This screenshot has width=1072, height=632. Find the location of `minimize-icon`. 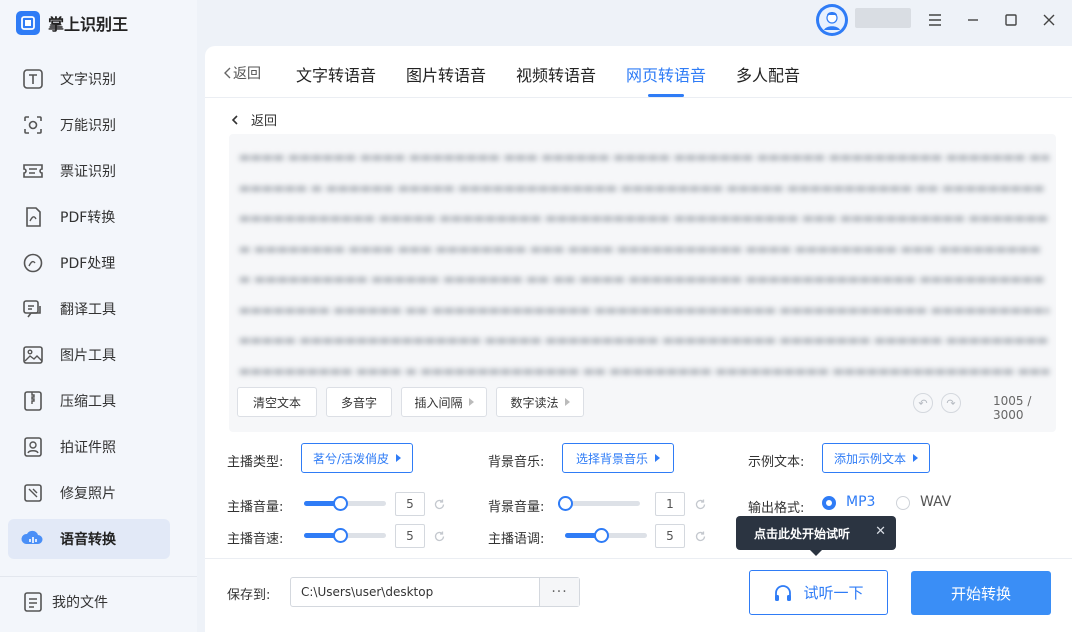

minimize-icon is located at coordinates (973, 20).